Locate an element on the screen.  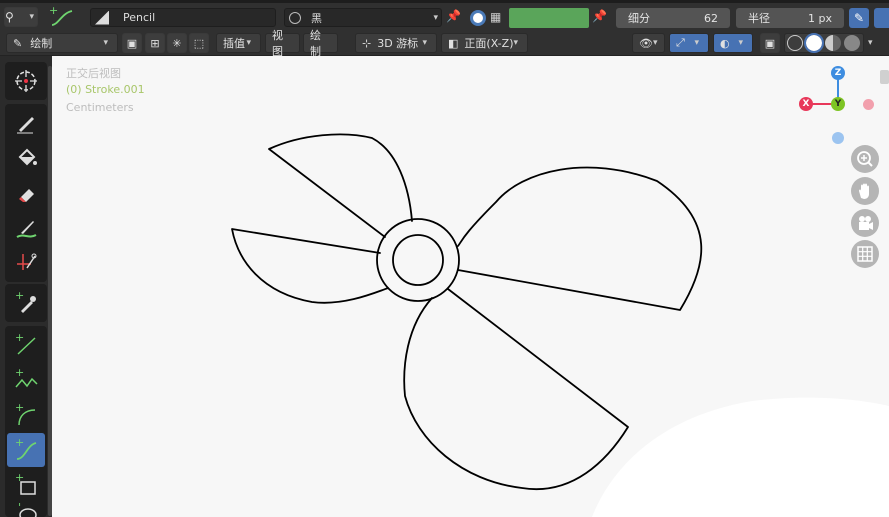
radius-label: 半径 is located at coordinates (759, 18).